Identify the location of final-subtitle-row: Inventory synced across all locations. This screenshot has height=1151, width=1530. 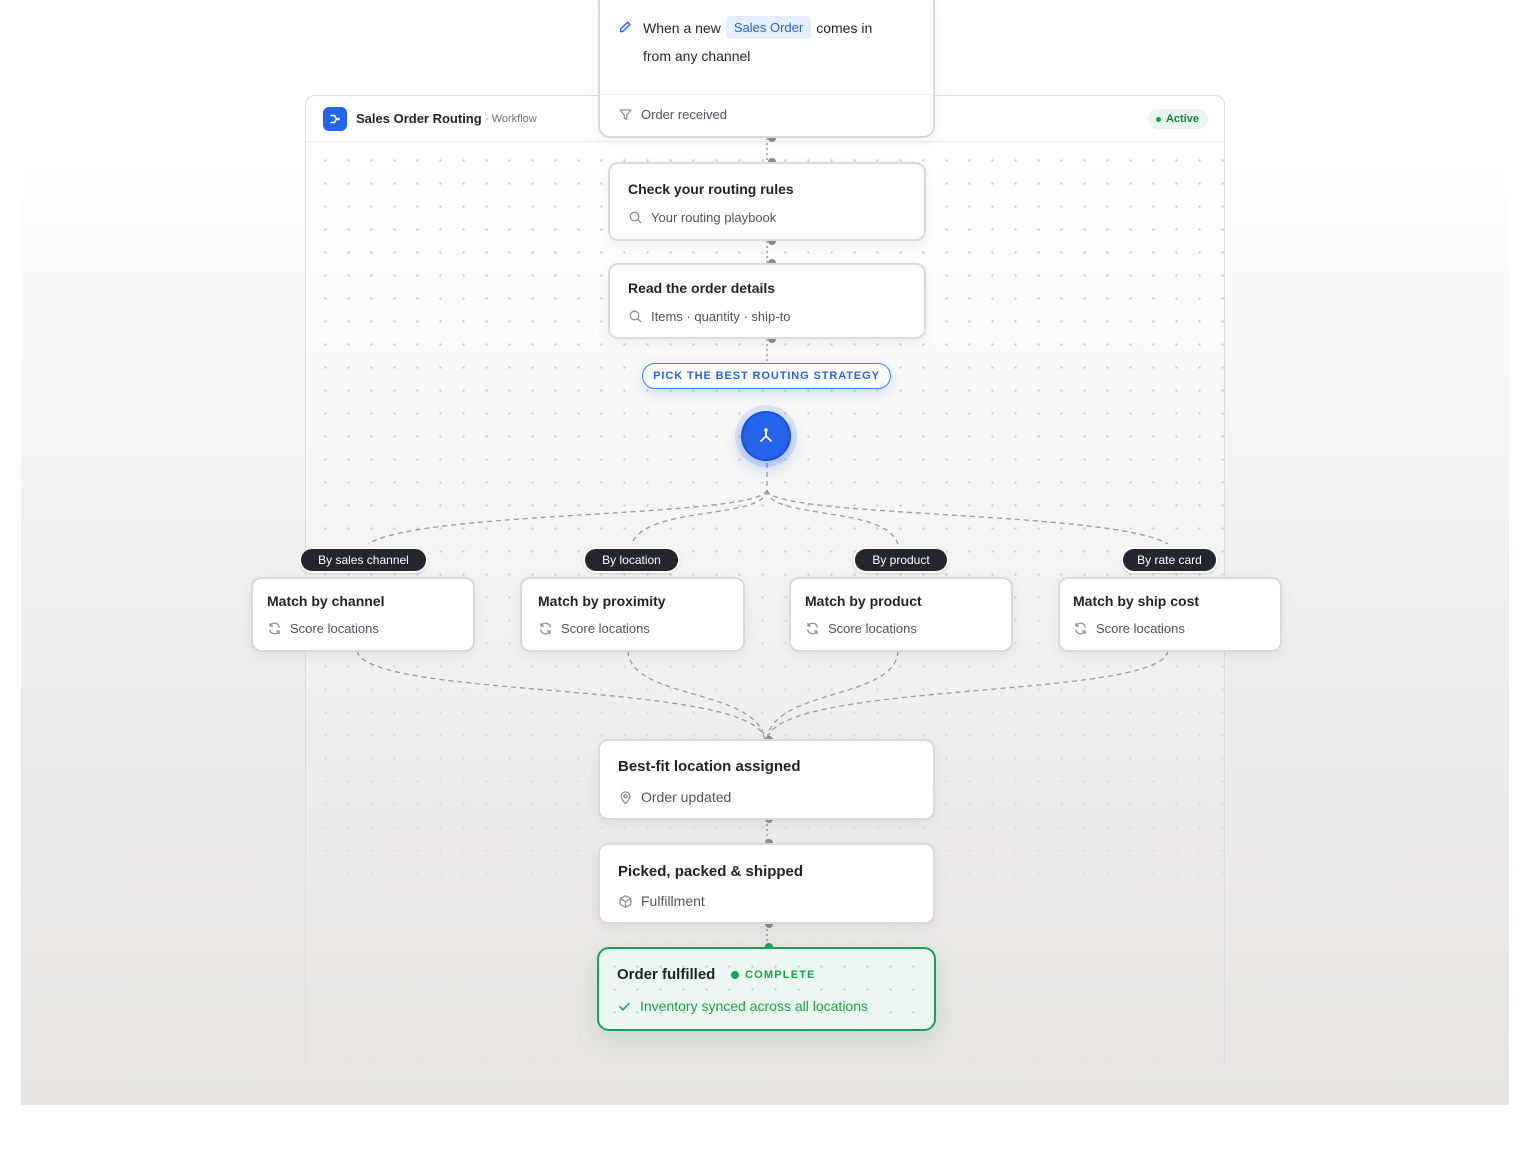
(742, 1006).